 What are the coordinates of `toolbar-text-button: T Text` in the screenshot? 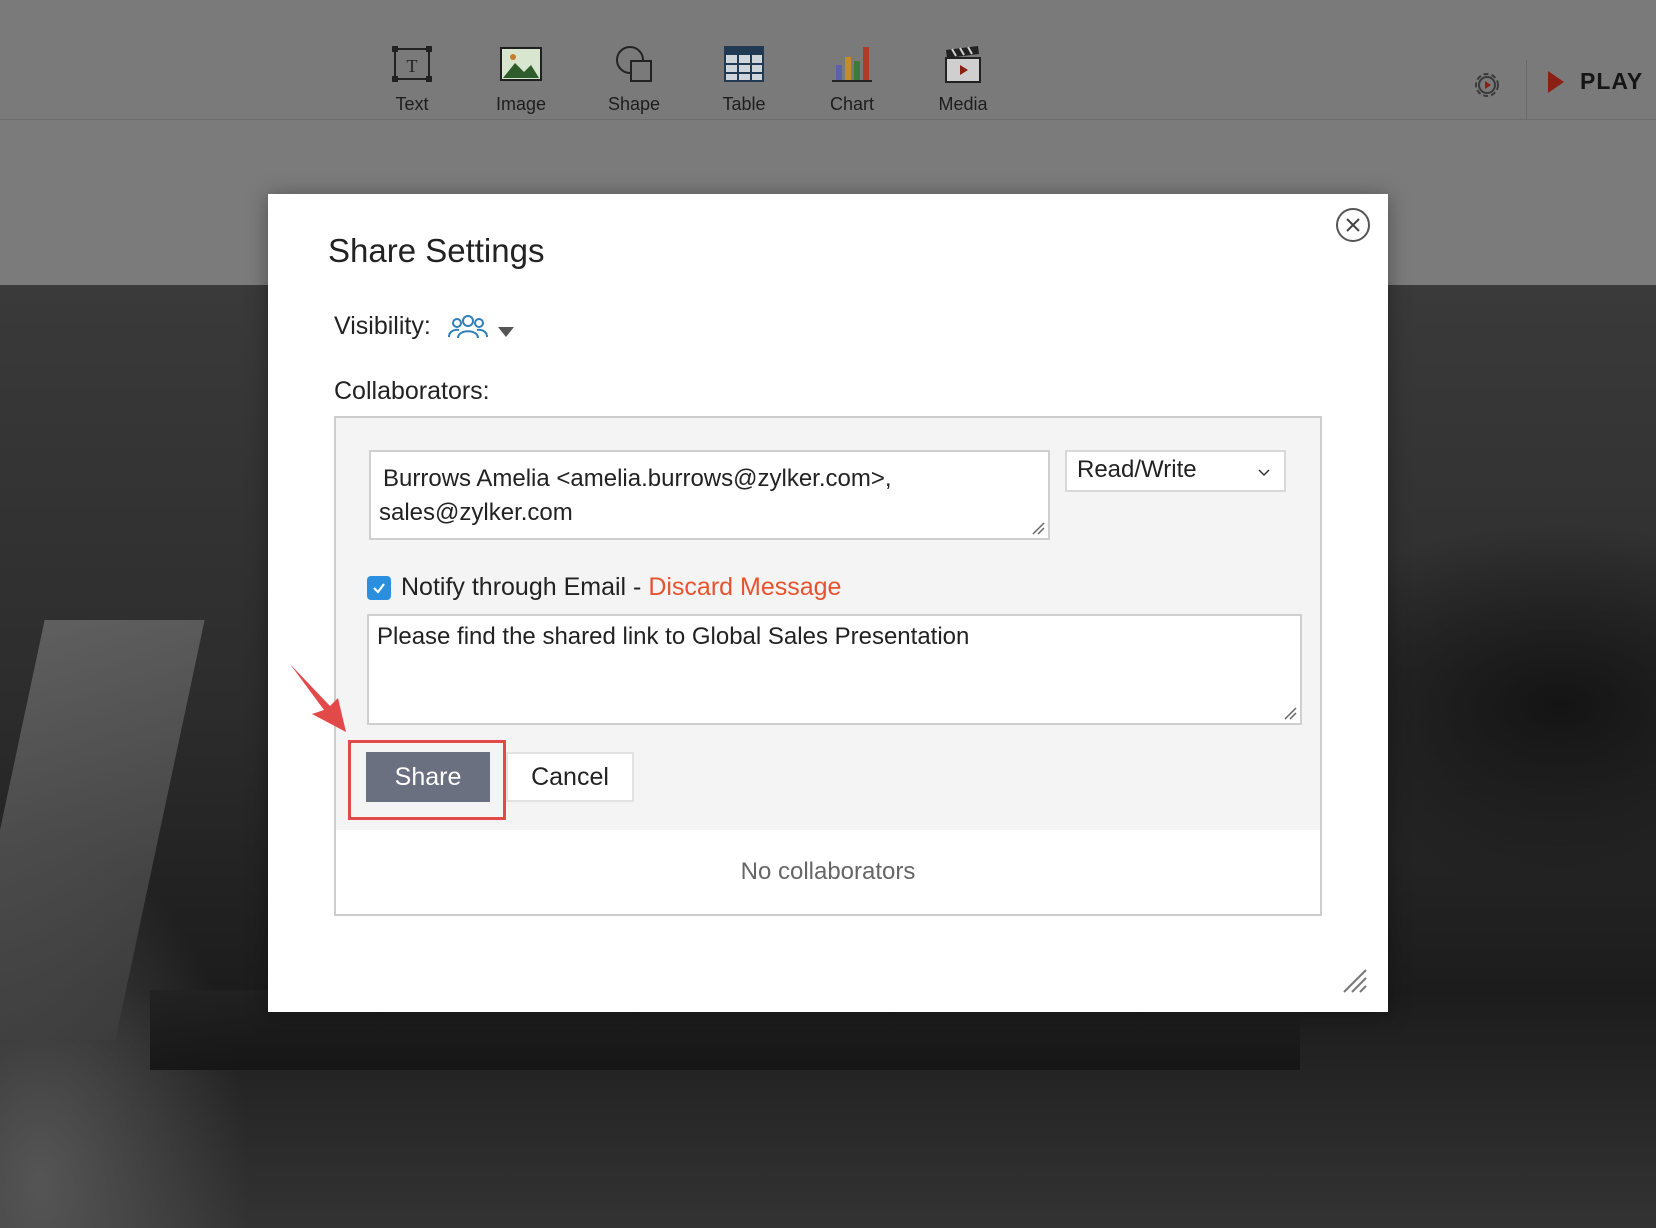 It's located at (412, 78).